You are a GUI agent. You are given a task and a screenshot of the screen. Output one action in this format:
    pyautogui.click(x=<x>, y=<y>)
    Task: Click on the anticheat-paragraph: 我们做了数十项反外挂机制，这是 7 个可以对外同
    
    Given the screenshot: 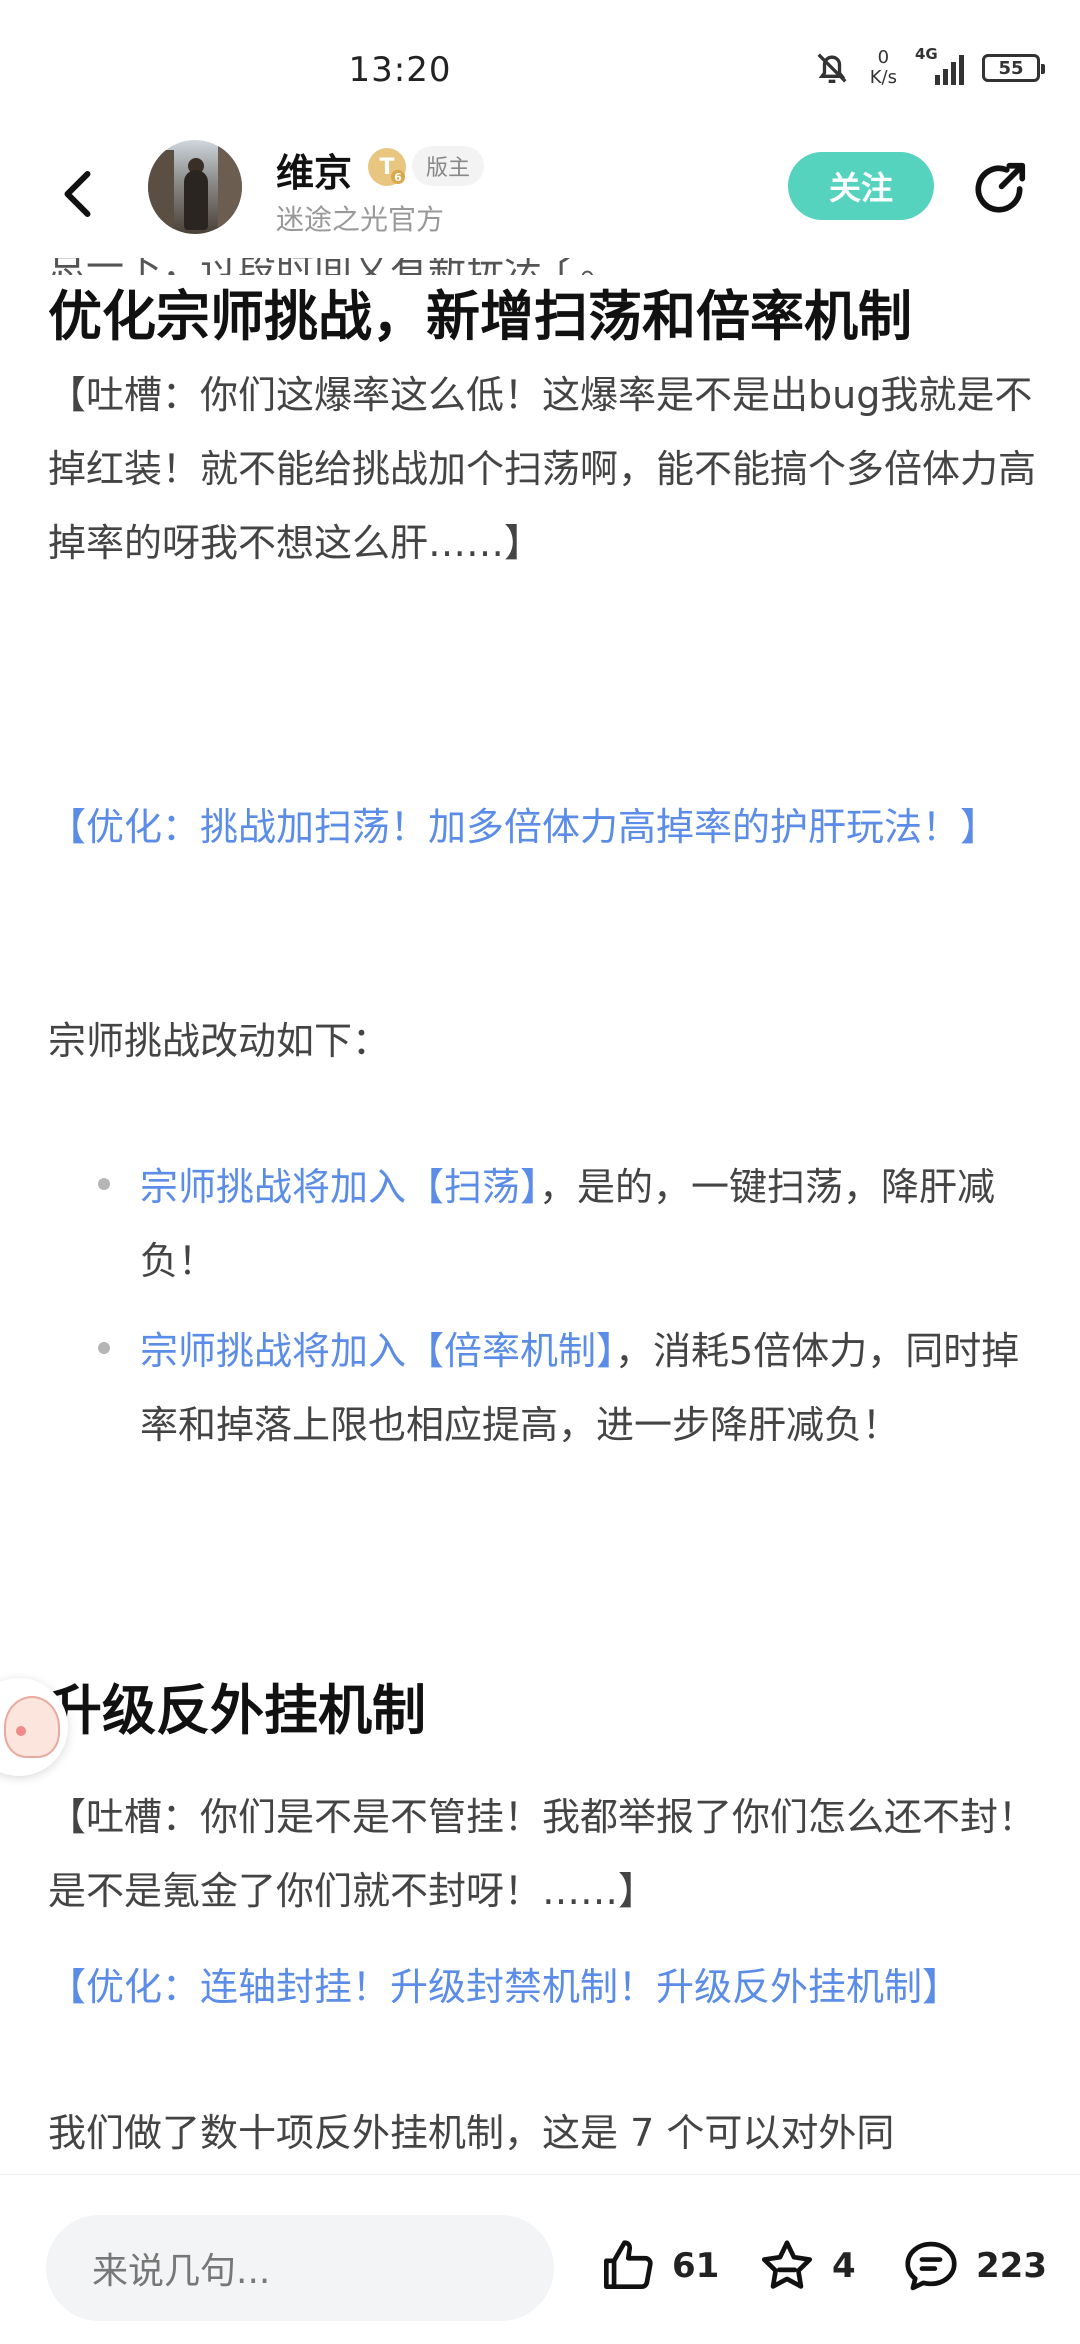 What is the action you would take?
    pyautogui.click(x=471, y=2133)
    